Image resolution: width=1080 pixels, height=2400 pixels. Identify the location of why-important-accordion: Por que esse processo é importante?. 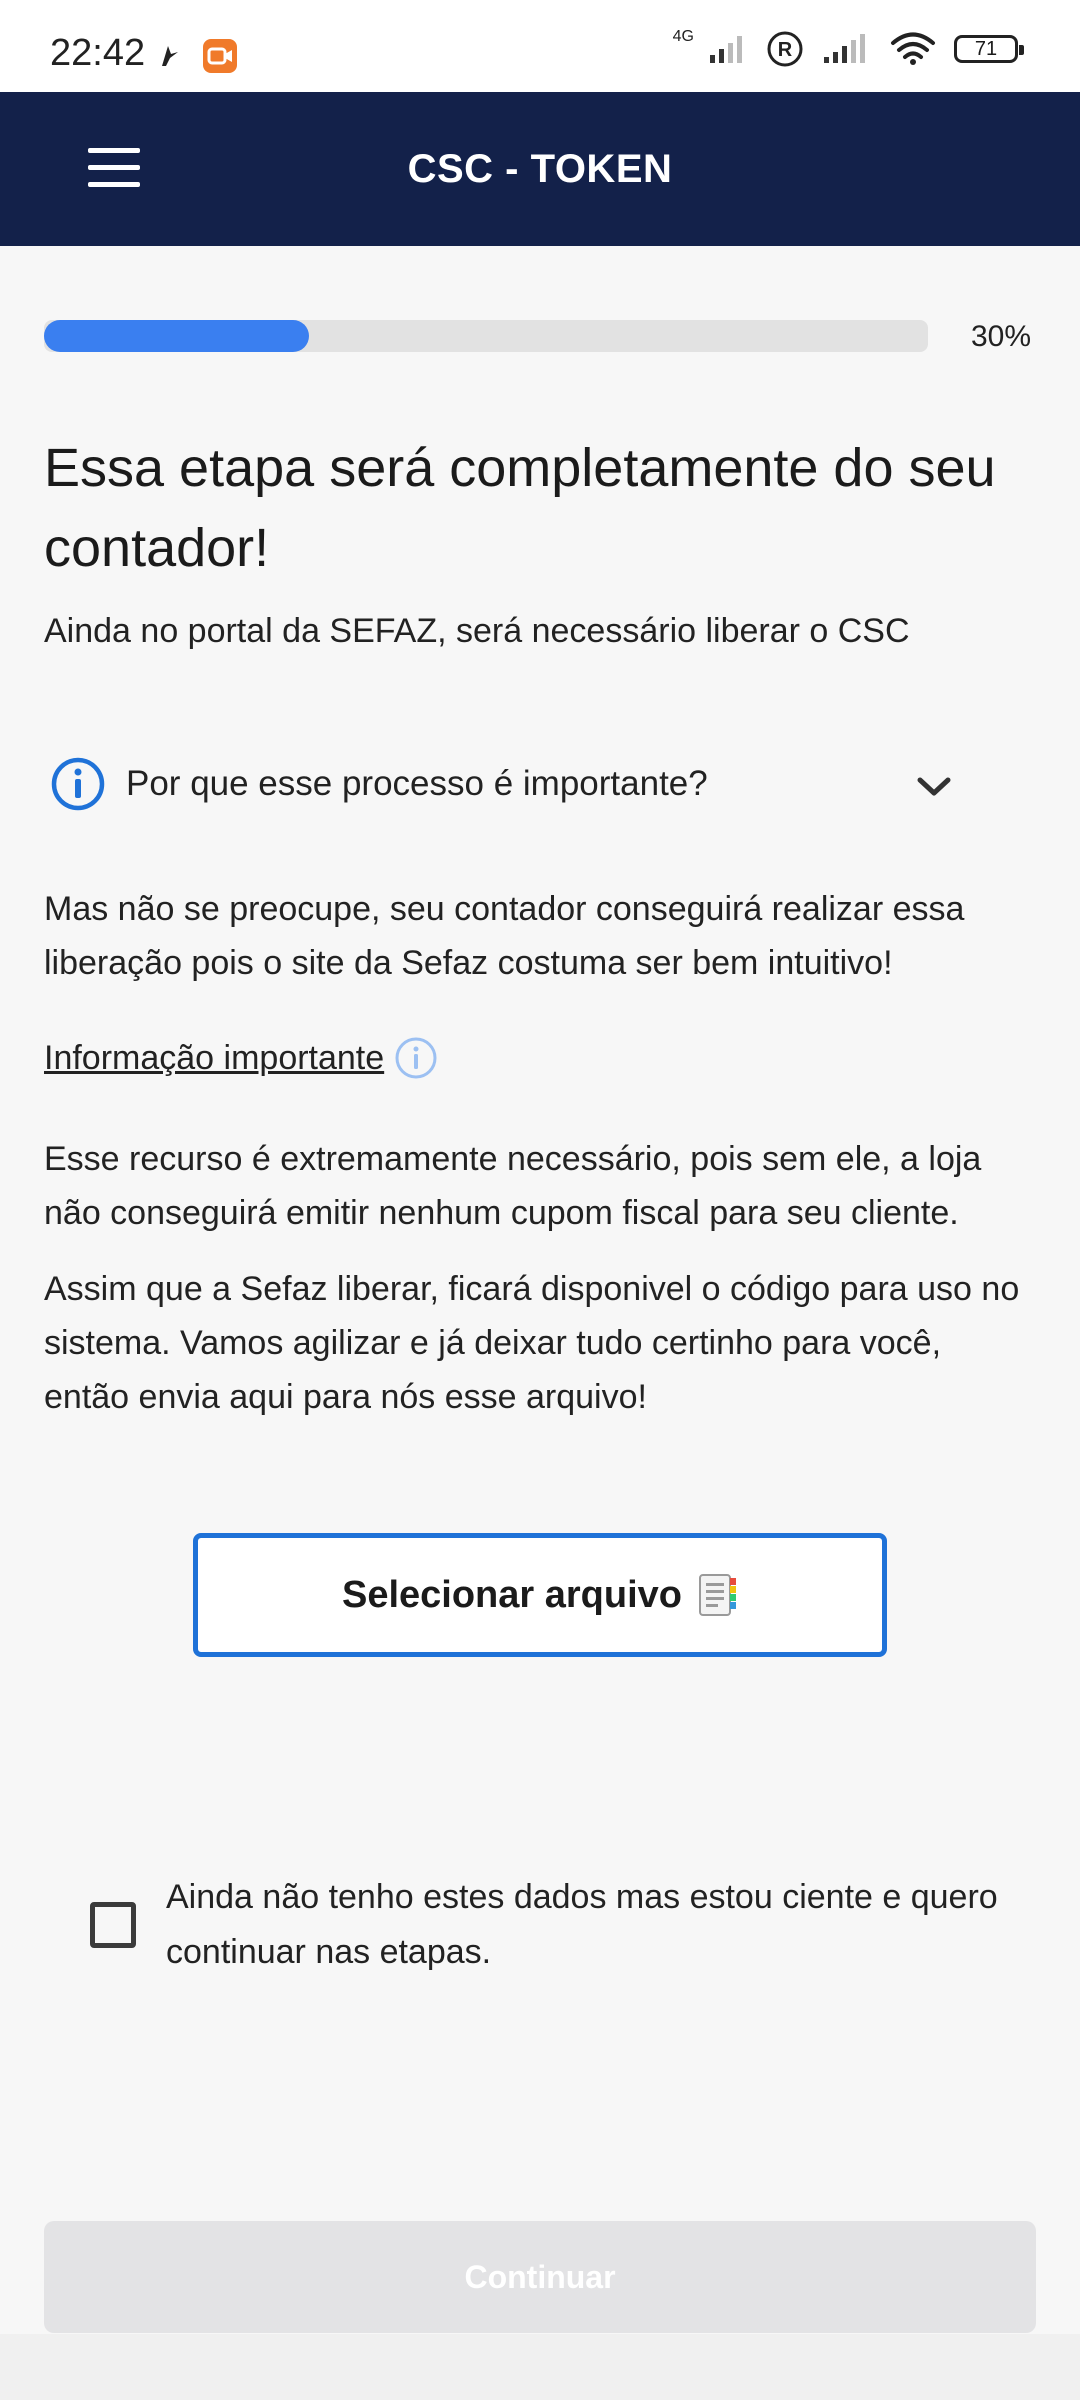
(514, 784).